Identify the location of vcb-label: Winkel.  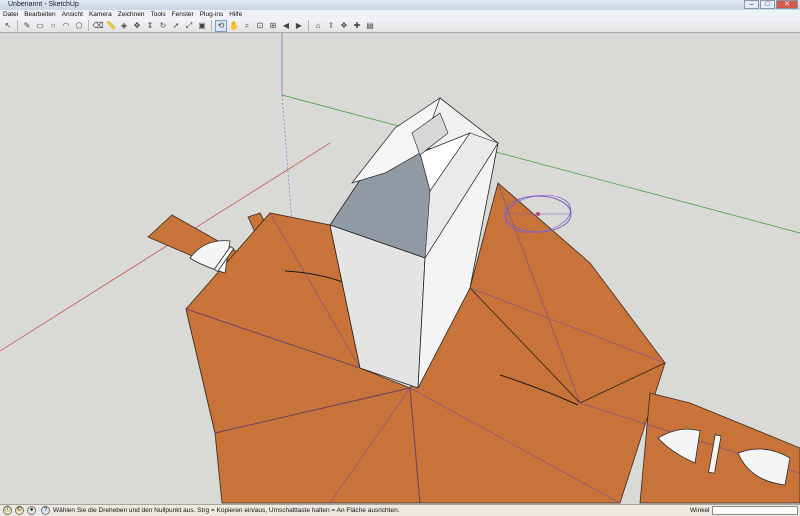
(700, 510).